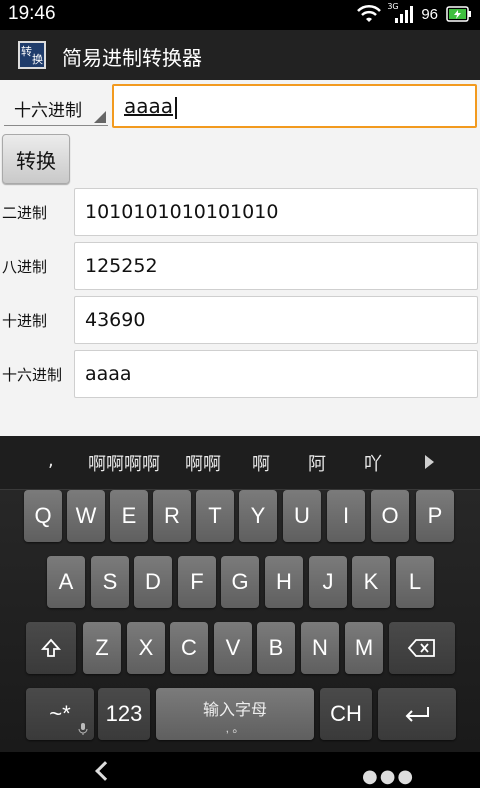  I want to click on result-label: 八进制, so click(25, 267).